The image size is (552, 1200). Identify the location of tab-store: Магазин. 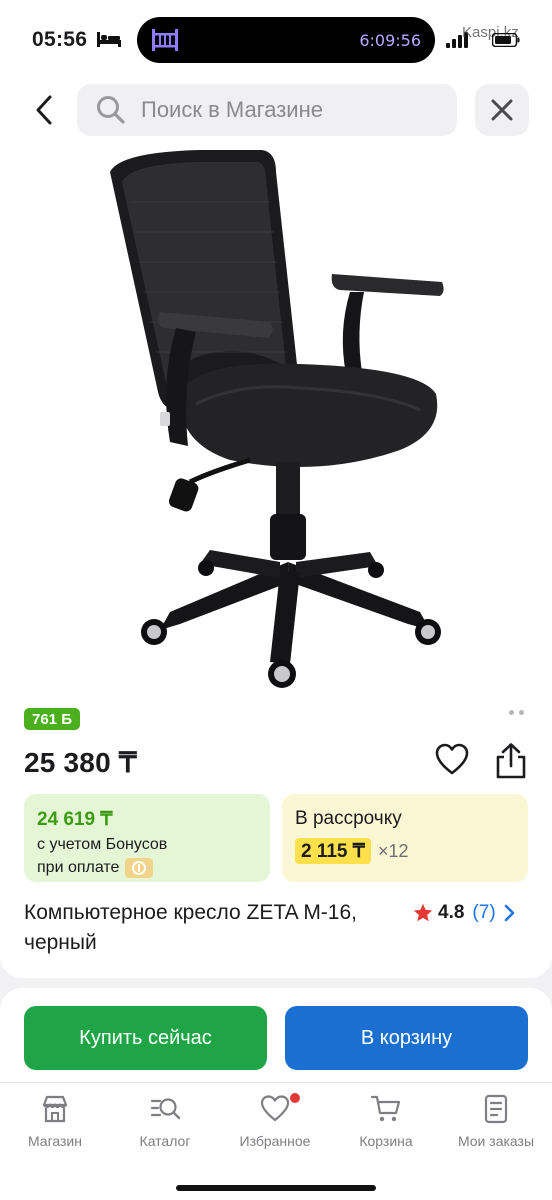
(55, 1125).